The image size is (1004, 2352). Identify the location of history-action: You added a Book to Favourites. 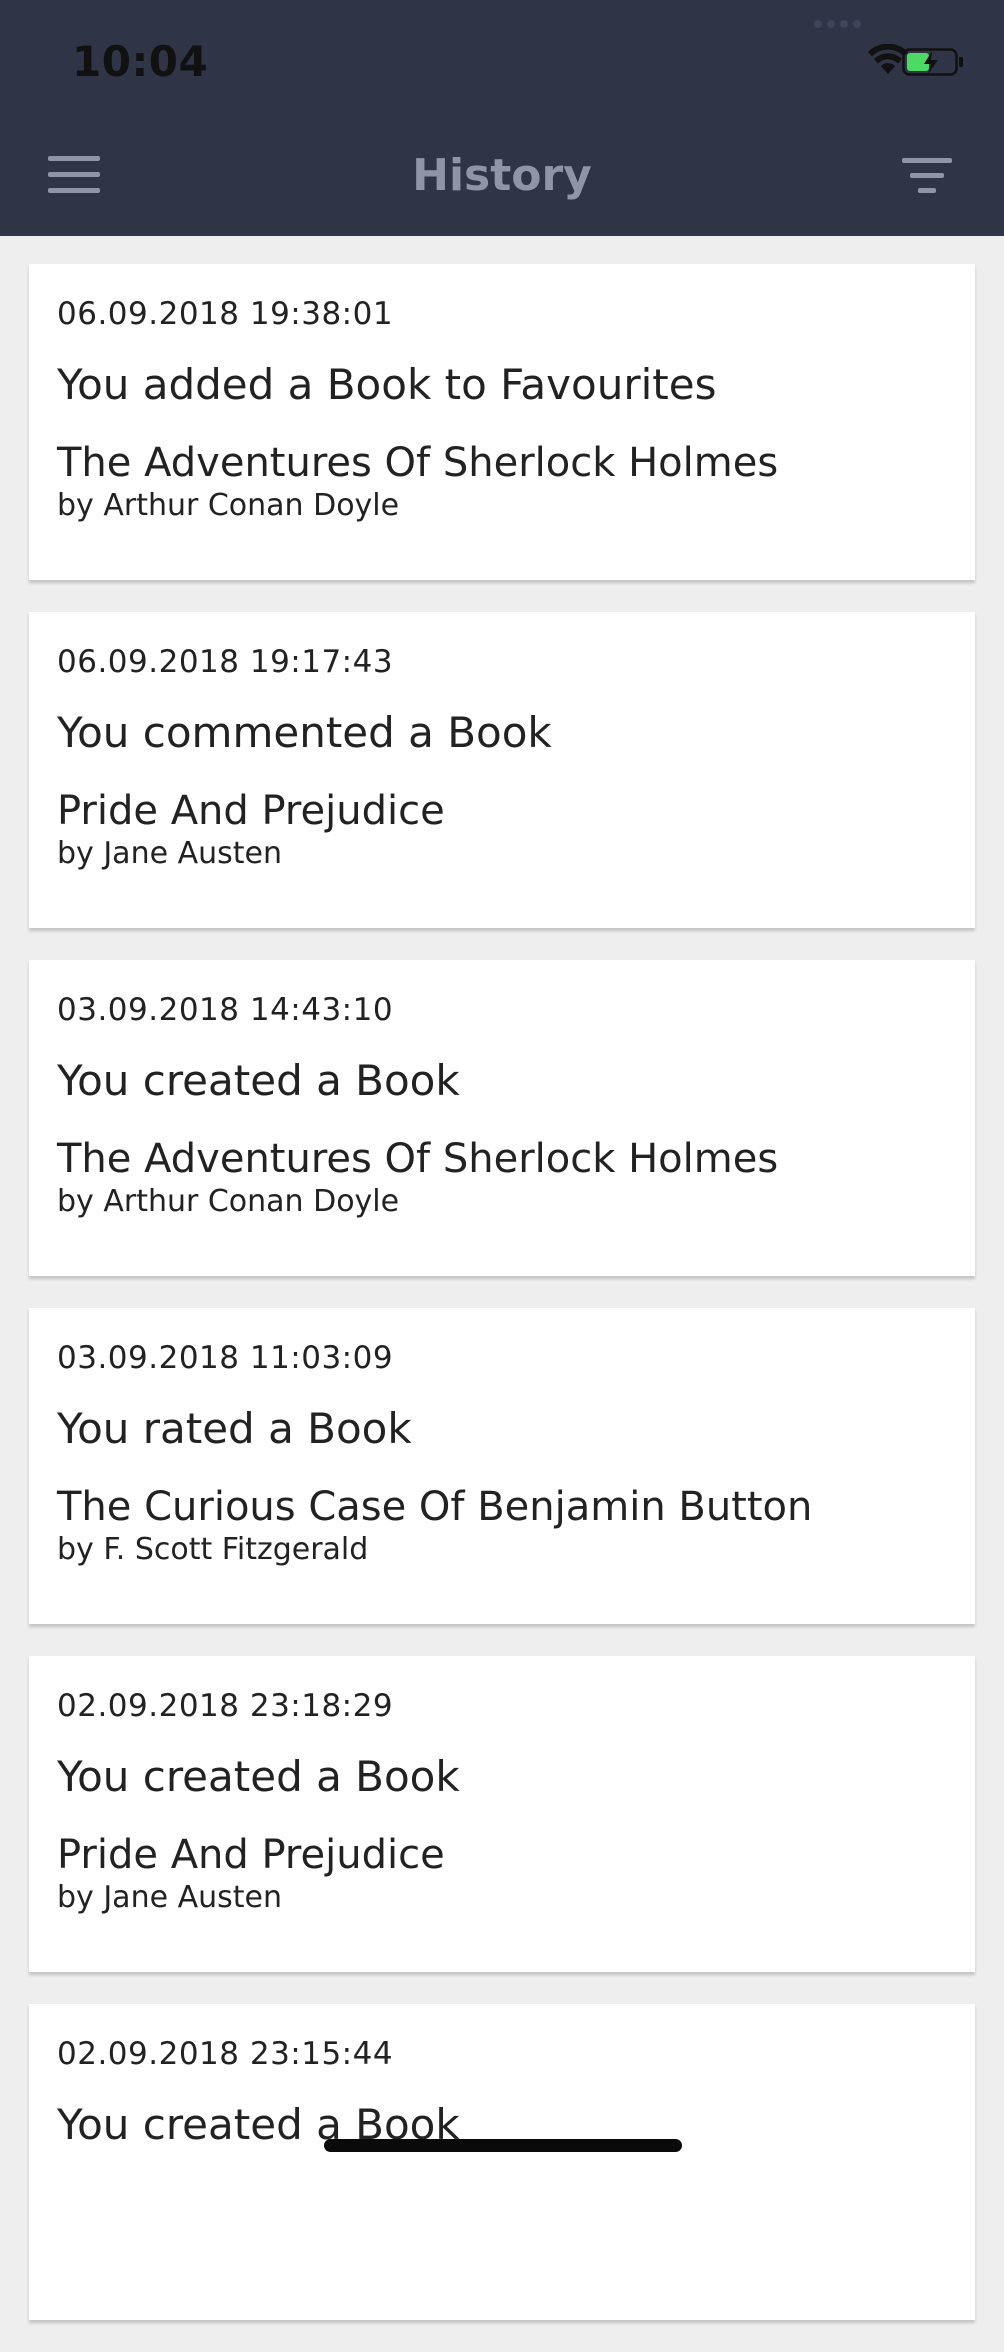
(387, 384).